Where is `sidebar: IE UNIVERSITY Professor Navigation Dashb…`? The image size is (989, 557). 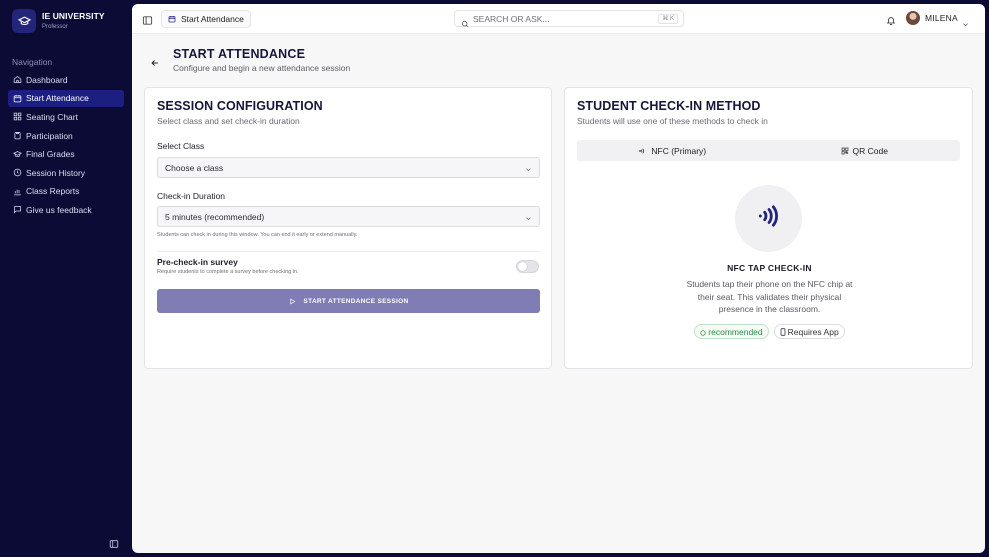 sidebar: IE UNIVERSITY Professor Navigation Dashb… is located at coordinates (66, 278).